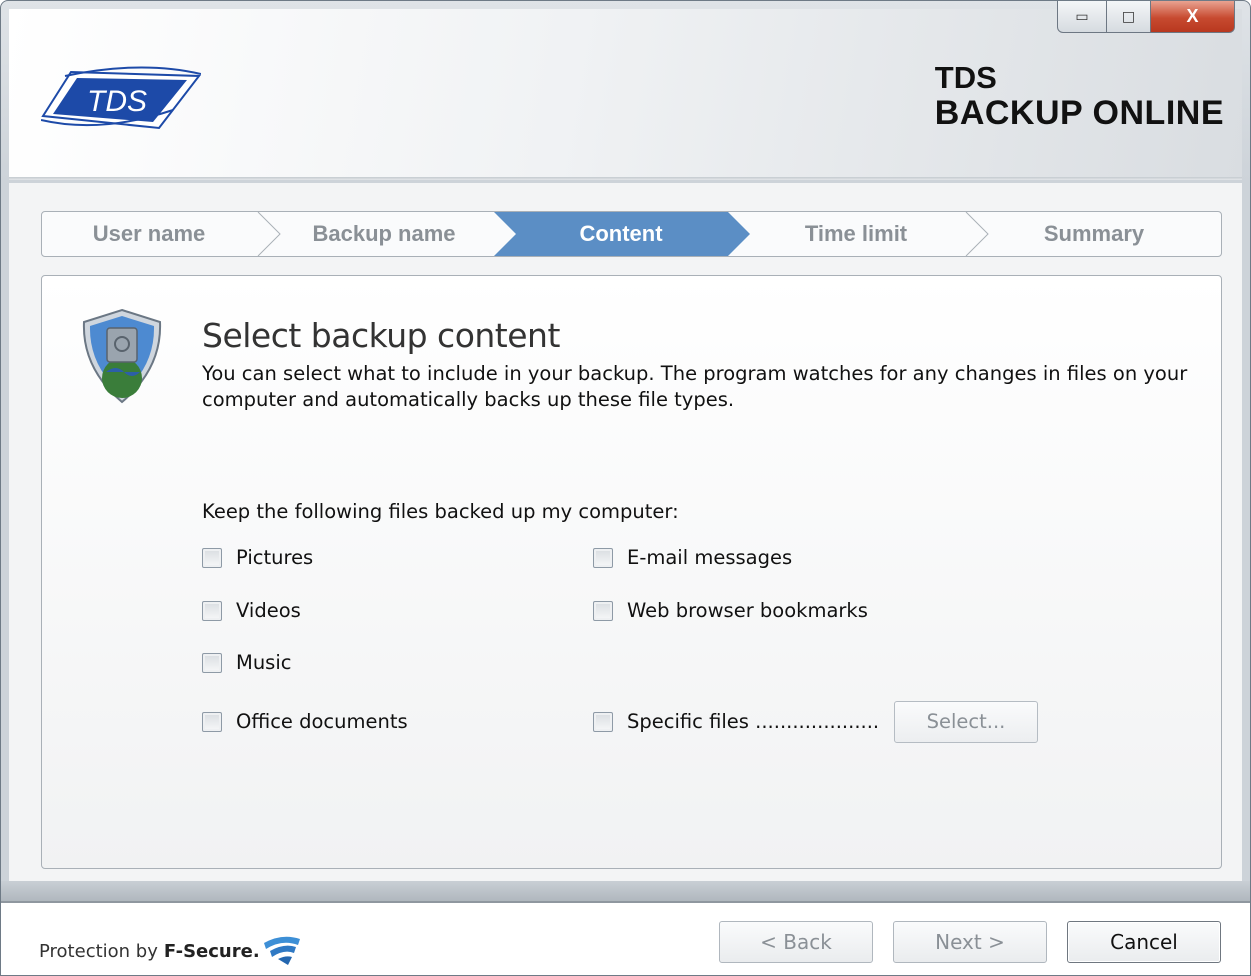 The width and height of the screenshot is (1251, 976). What do you see at coordinates (281, 950) in the screenshot?
I see `f-secure-logo-icon` at bounding box center [281, 950].